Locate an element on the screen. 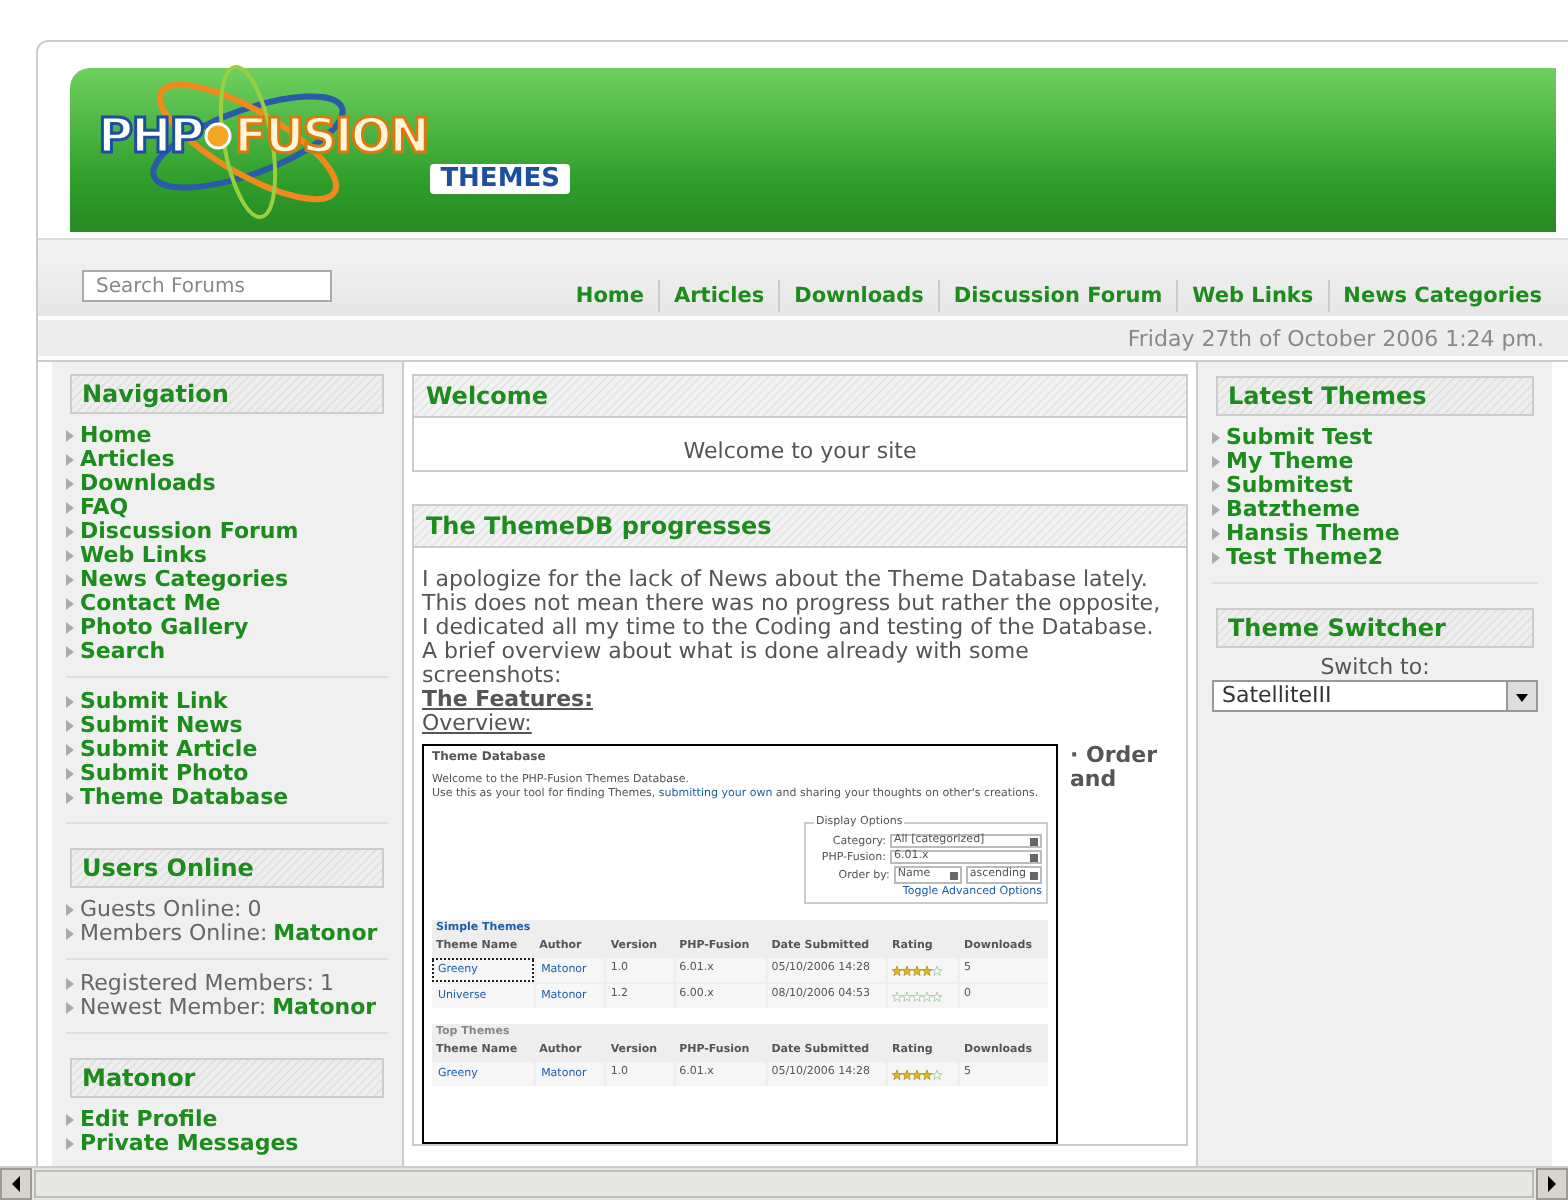 The image size is (1568, 1200). scroll-left-icon is located at coordinates (16, 1184).